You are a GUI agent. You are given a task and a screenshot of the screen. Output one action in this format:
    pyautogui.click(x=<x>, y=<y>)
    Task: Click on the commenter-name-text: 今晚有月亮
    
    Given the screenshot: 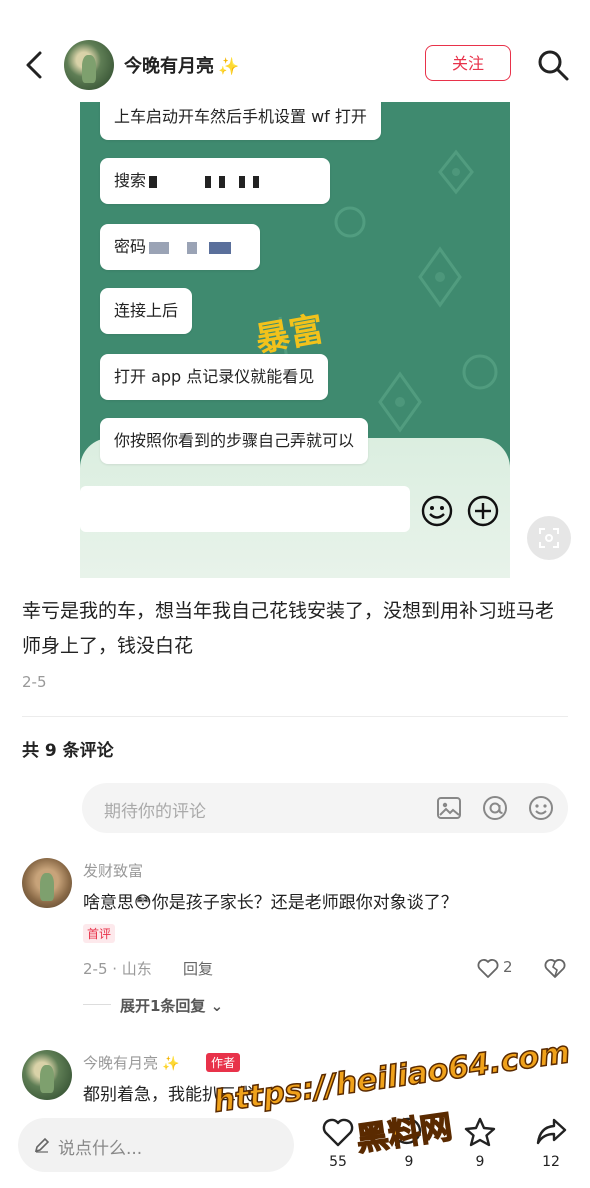 What is the action you would take?
    pyautogui.click(x=121, y=1063)
    